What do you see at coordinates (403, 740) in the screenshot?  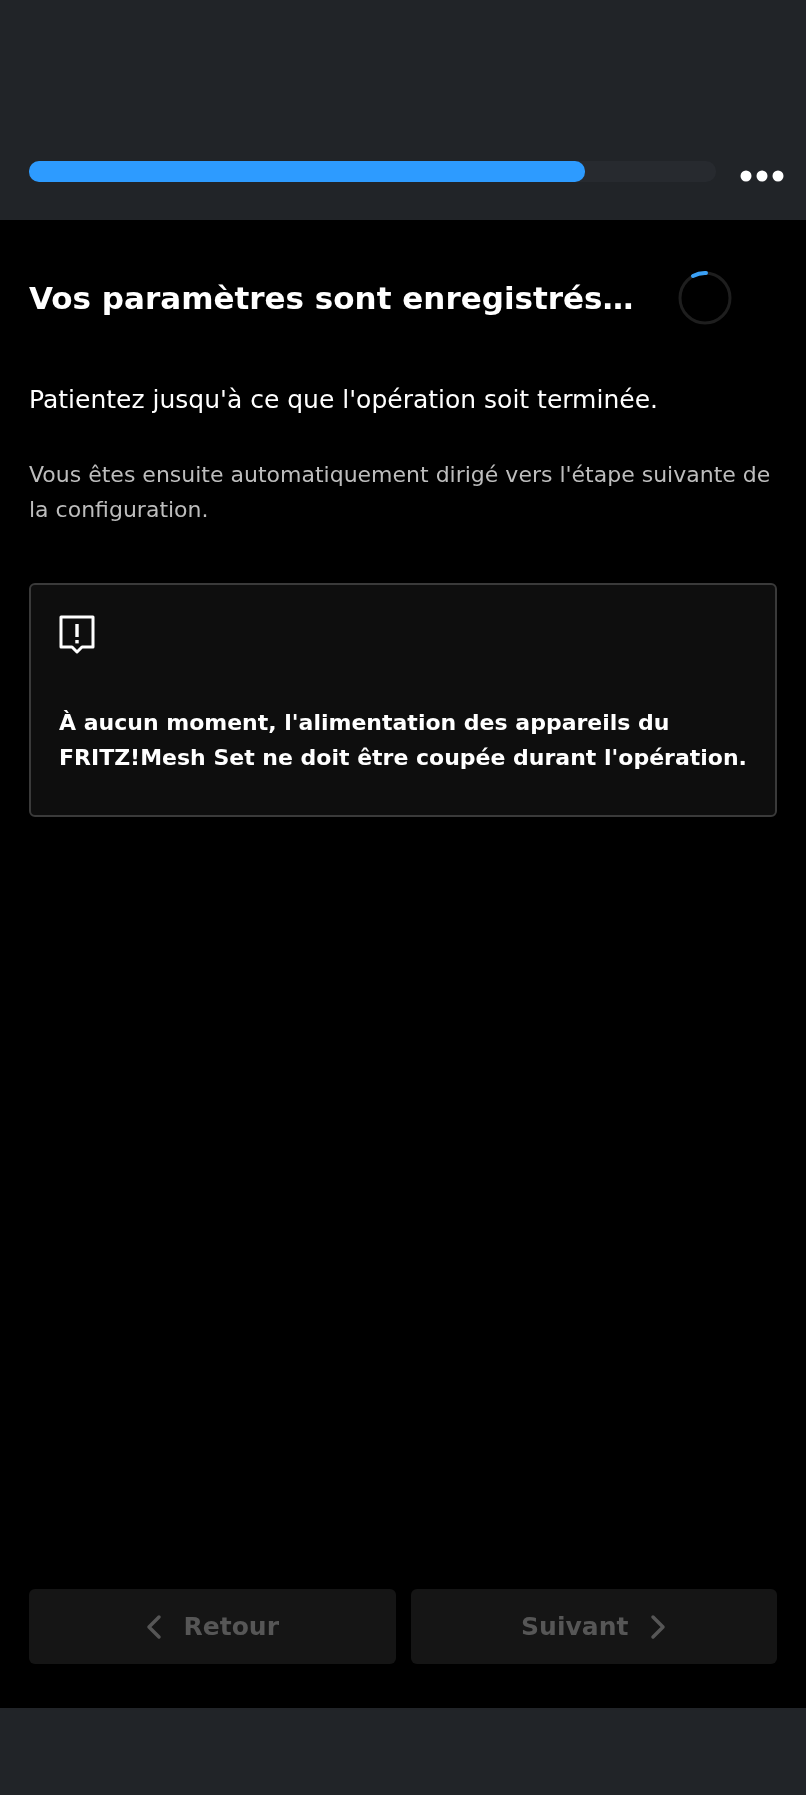 I see `notice-text: À aucun moment, l'alimentation des appareils du FRITZ!Mesh Set ne doit être coupée durant l'opération.` at bounding box center [403, 740].